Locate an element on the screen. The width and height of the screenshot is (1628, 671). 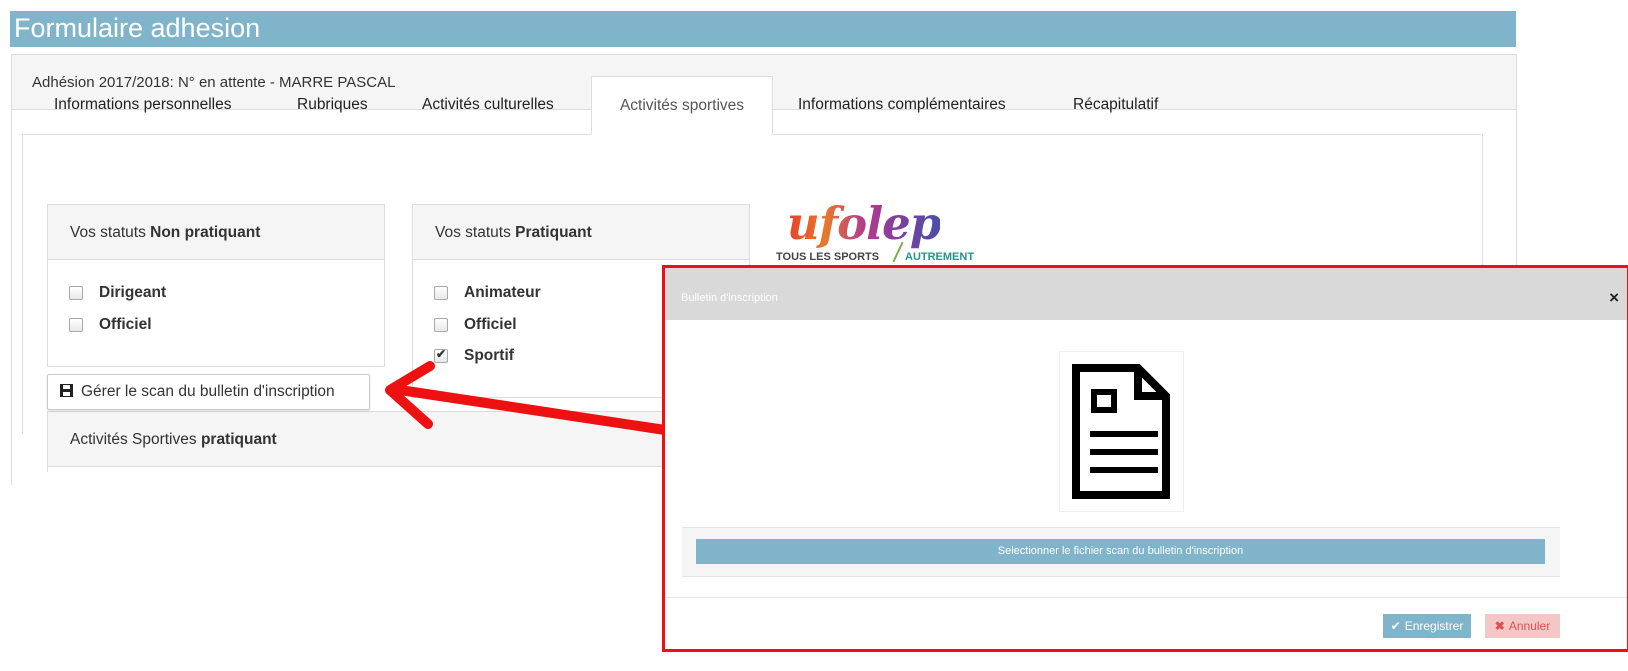
checkbox-row-officiel-non-pratiquant: Officiel is located at coordinates (110, 325).